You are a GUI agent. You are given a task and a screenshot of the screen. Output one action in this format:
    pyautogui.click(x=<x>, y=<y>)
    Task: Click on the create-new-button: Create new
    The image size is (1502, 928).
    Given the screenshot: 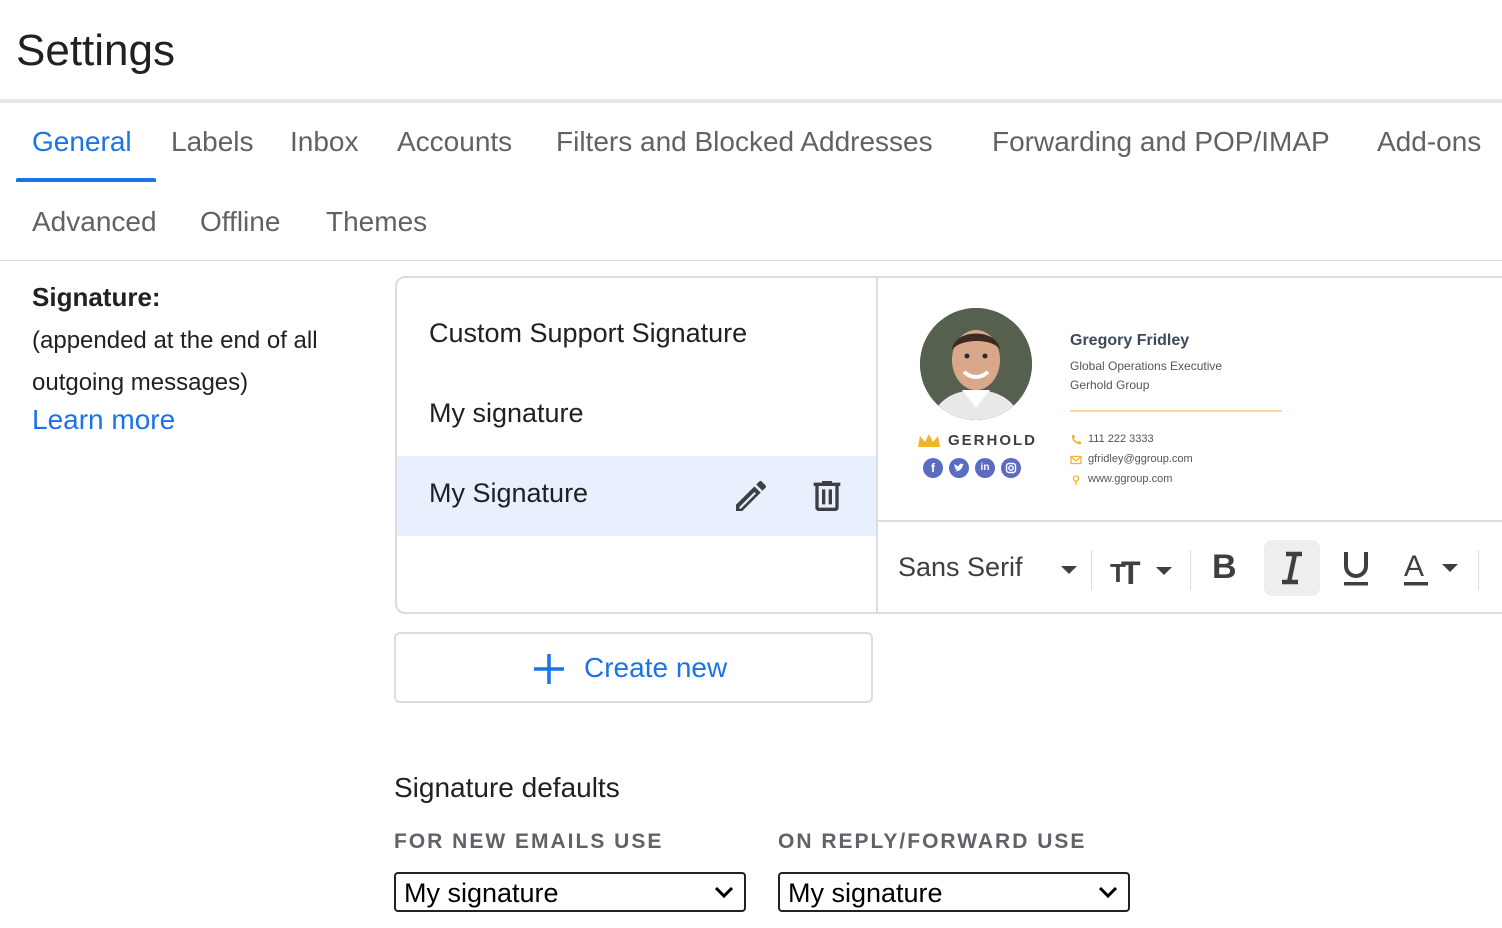 What is the action you would take?
    pyautogui.click(x=633, y=667)
    